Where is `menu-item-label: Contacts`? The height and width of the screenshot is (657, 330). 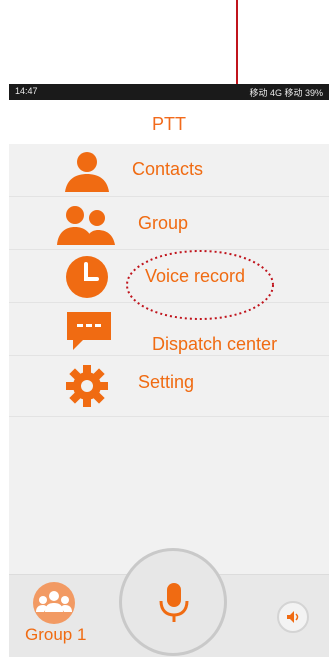
menu-item-label: Contacts is located at coordinates (168, 169).